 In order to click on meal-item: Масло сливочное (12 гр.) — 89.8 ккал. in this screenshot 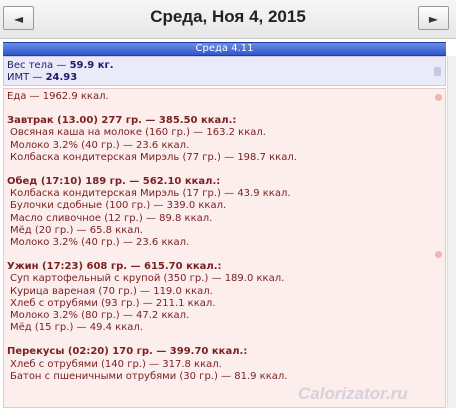, I will do `click(226, 219)`.